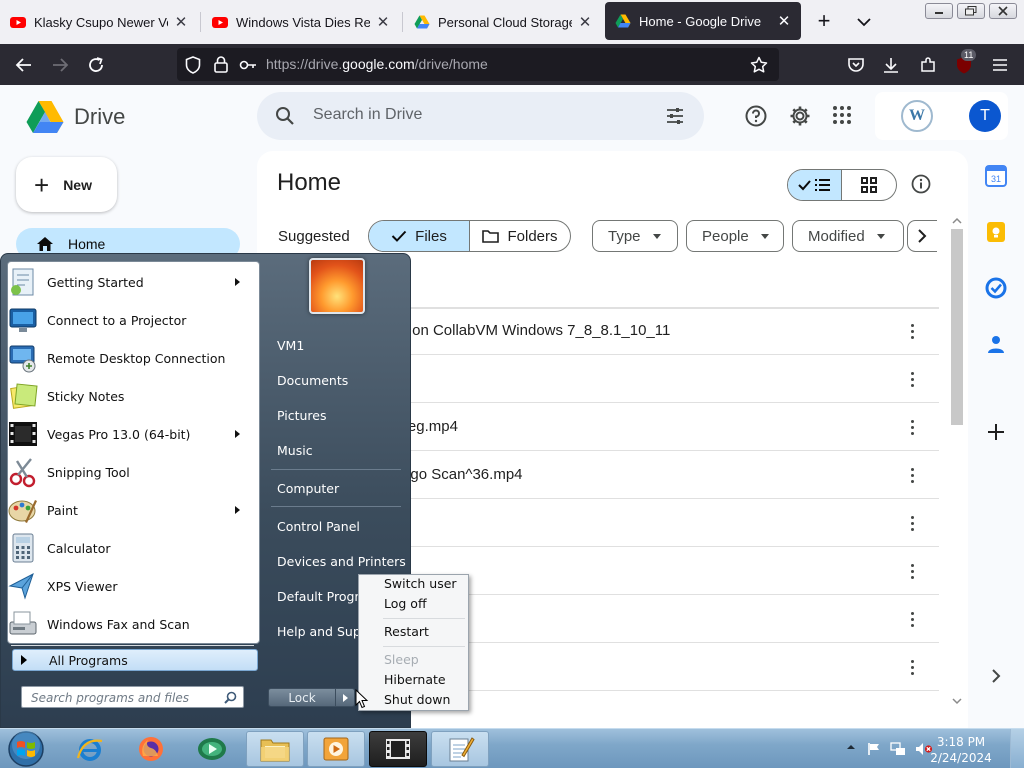 Image resolution: width=1024 pixels, height=768 pixels. Describe the element at coordinates (1017, 748) in the screenshot. I see `show-desktop-button` at that location.